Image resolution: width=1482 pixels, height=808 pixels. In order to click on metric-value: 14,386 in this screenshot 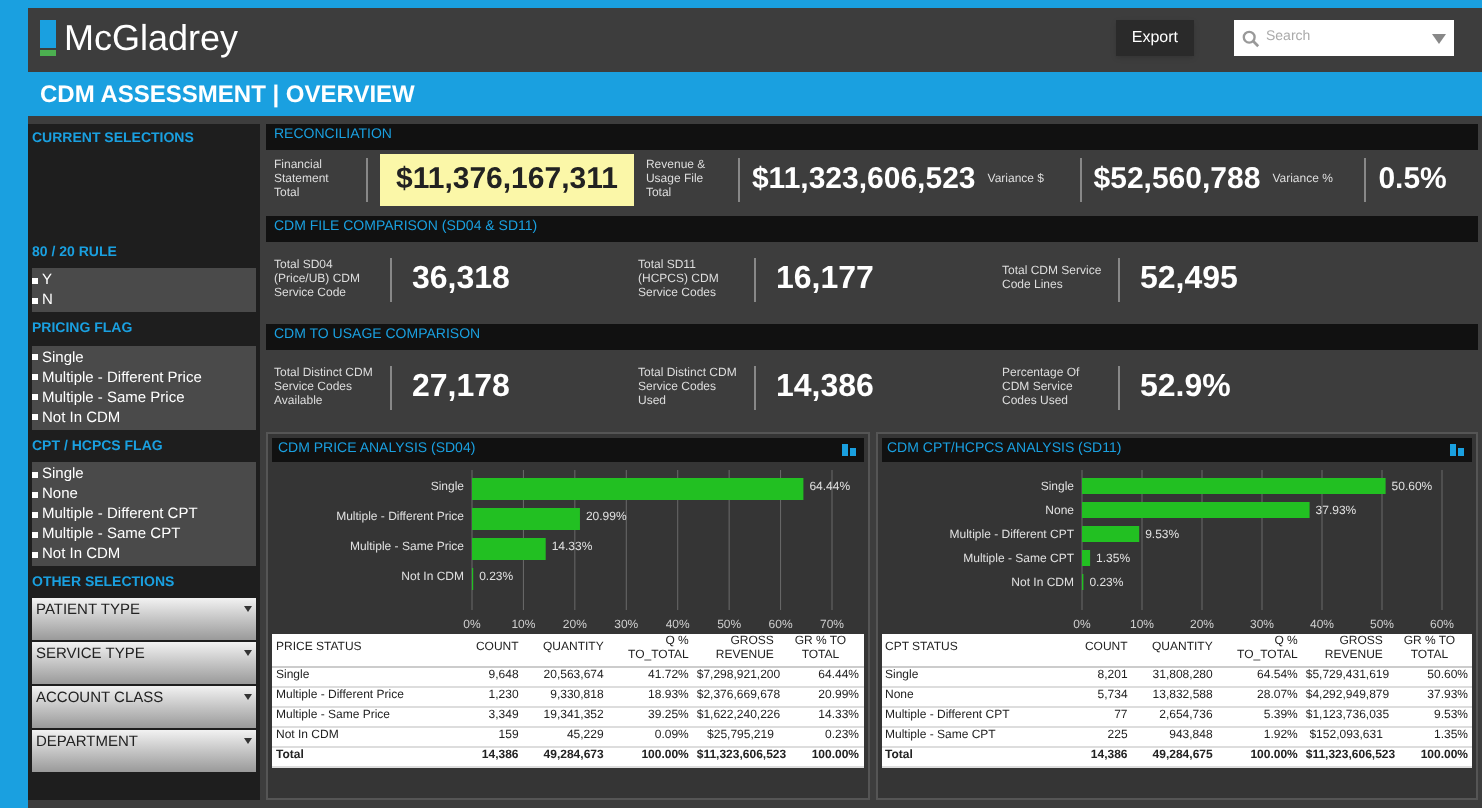, I will do `click(825, 388)`.